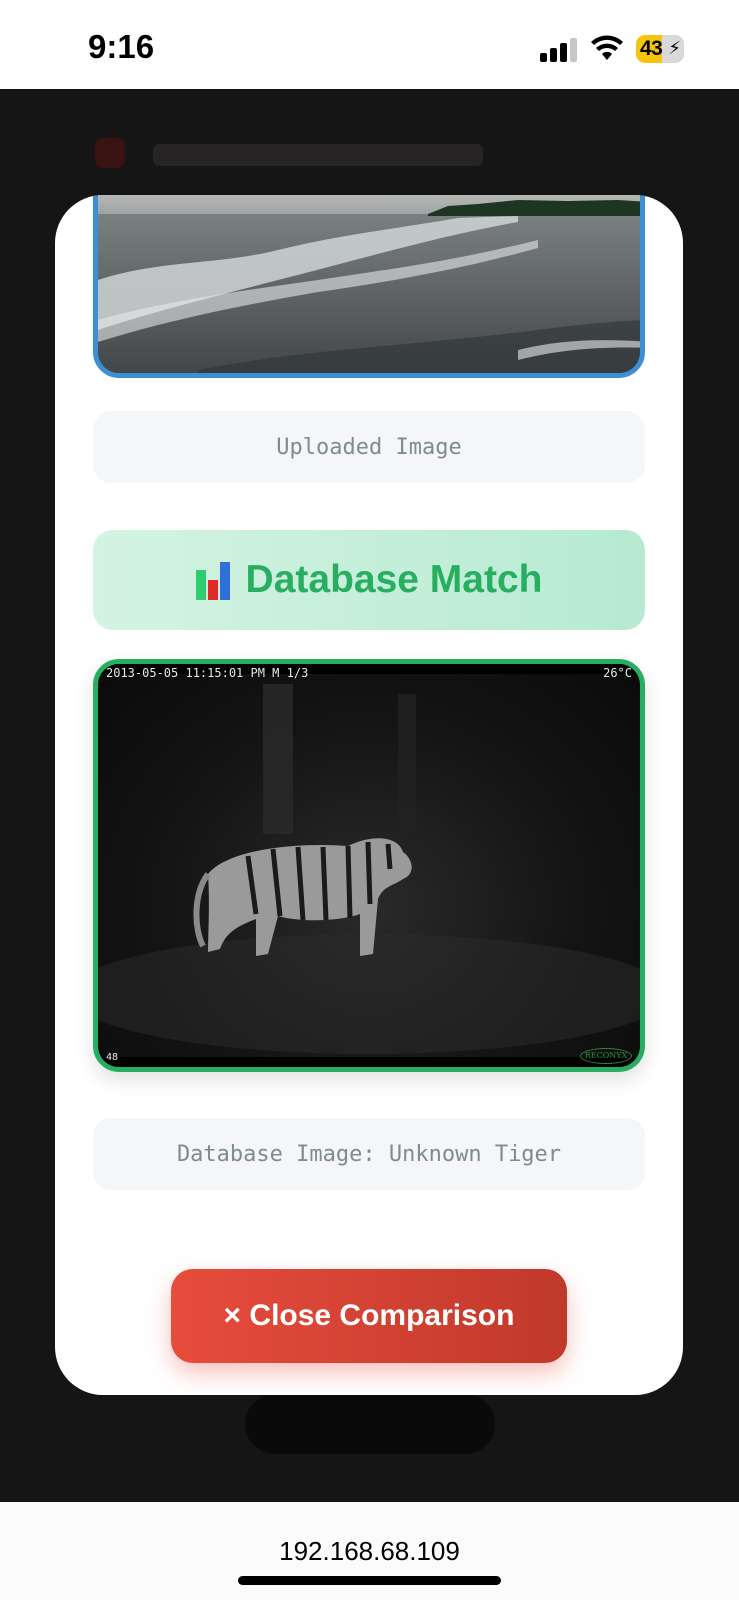 The height and width of the screenshot is (1600, 739). Describe the element at coordinates (369, 1154) in the screenshot. I see `database-image-caption: Database Image: Unknown Tiger` at that location.